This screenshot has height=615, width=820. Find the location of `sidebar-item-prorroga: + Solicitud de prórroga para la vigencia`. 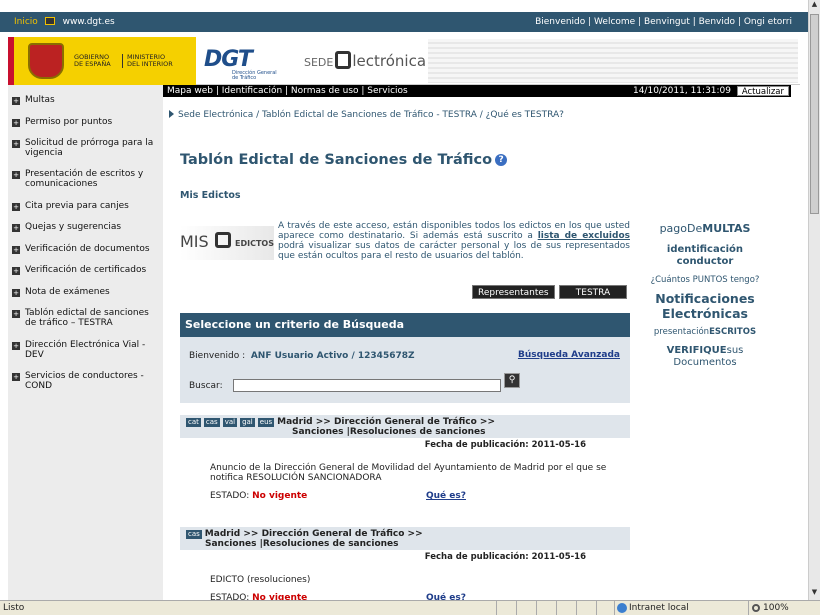

sidebar-item-prorroga: + Solicitud de prórroga para la vigencia is located at coordinates (87, 148).